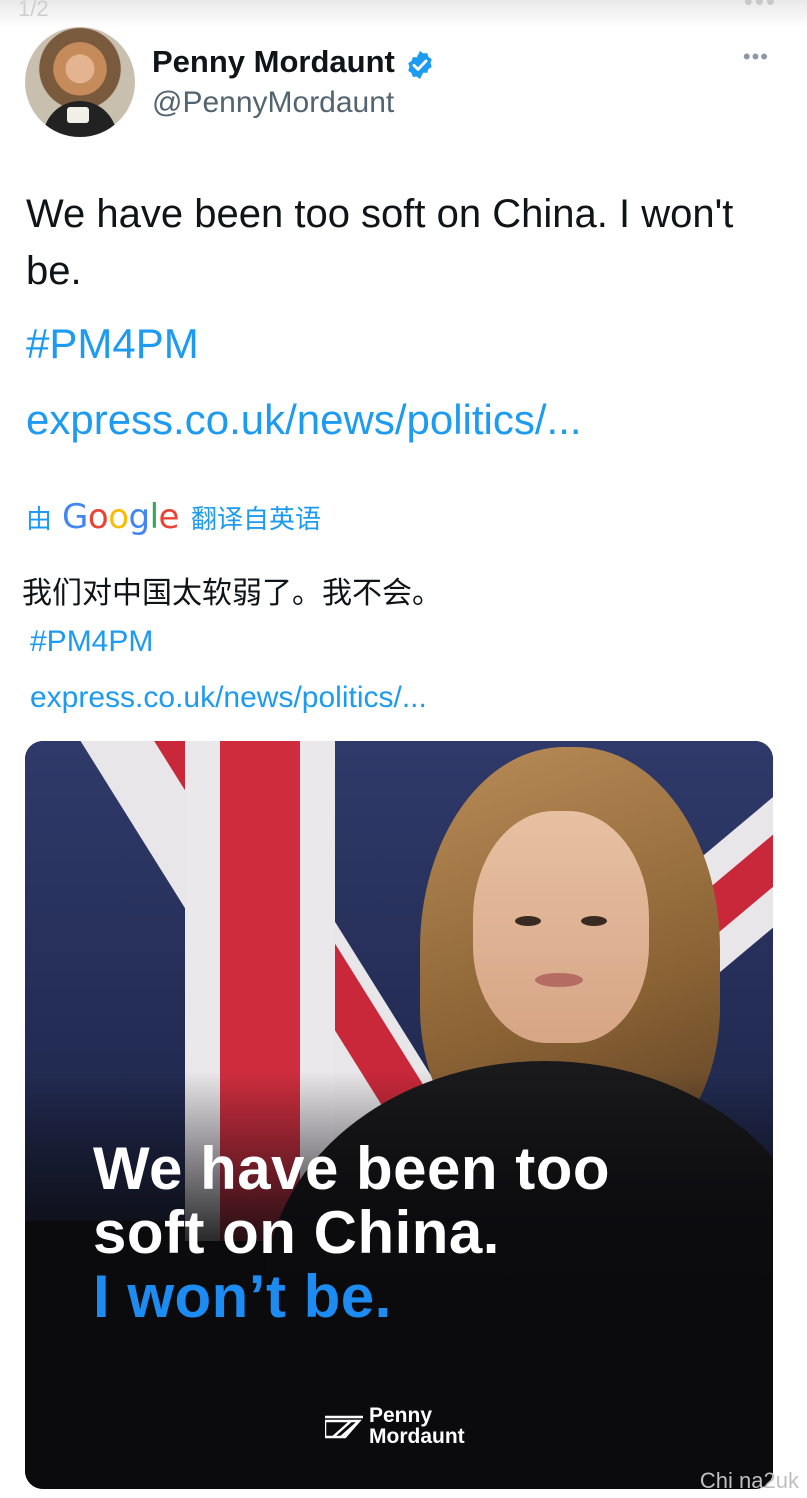  I want to click on avatar-cup, so click(78, 115).